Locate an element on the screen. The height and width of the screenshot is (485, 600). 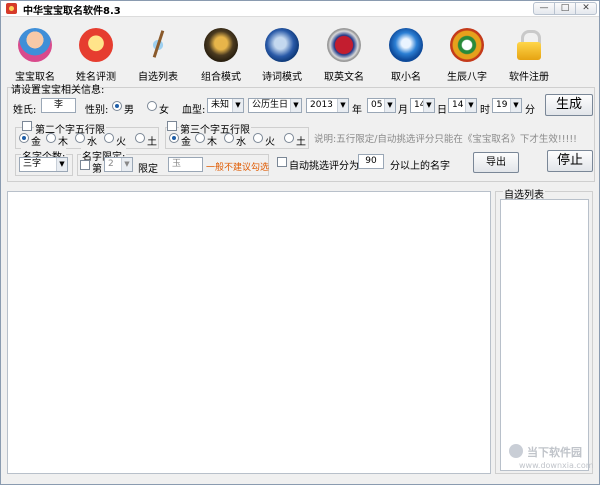
toolbar-label: 软件注册 is located at coordinates (529, 77).